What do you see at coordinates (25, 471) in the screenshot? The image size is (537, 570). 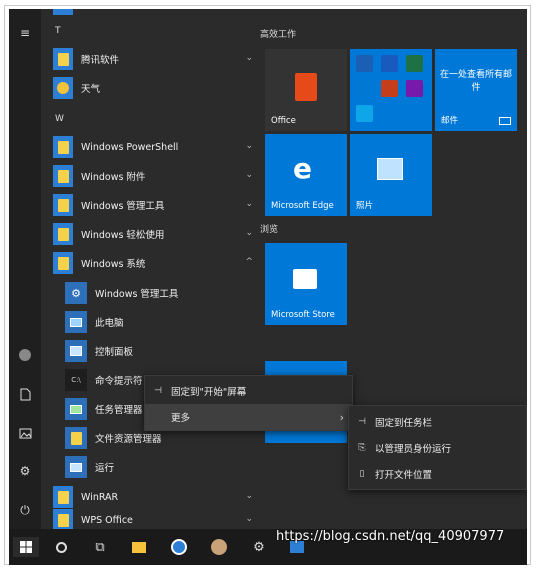 I see `settings-gear-icon: ⚙` at bounding box center [25, 471].